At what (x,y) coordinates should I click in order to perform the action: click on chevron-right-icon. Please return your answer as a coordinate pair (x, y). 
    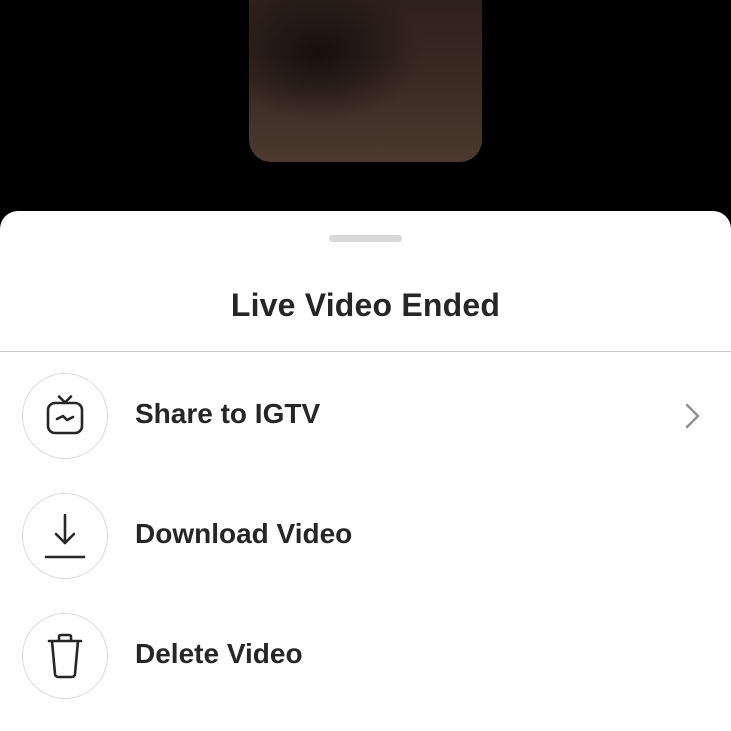
    Looking at the image, I should click on (692, 416).